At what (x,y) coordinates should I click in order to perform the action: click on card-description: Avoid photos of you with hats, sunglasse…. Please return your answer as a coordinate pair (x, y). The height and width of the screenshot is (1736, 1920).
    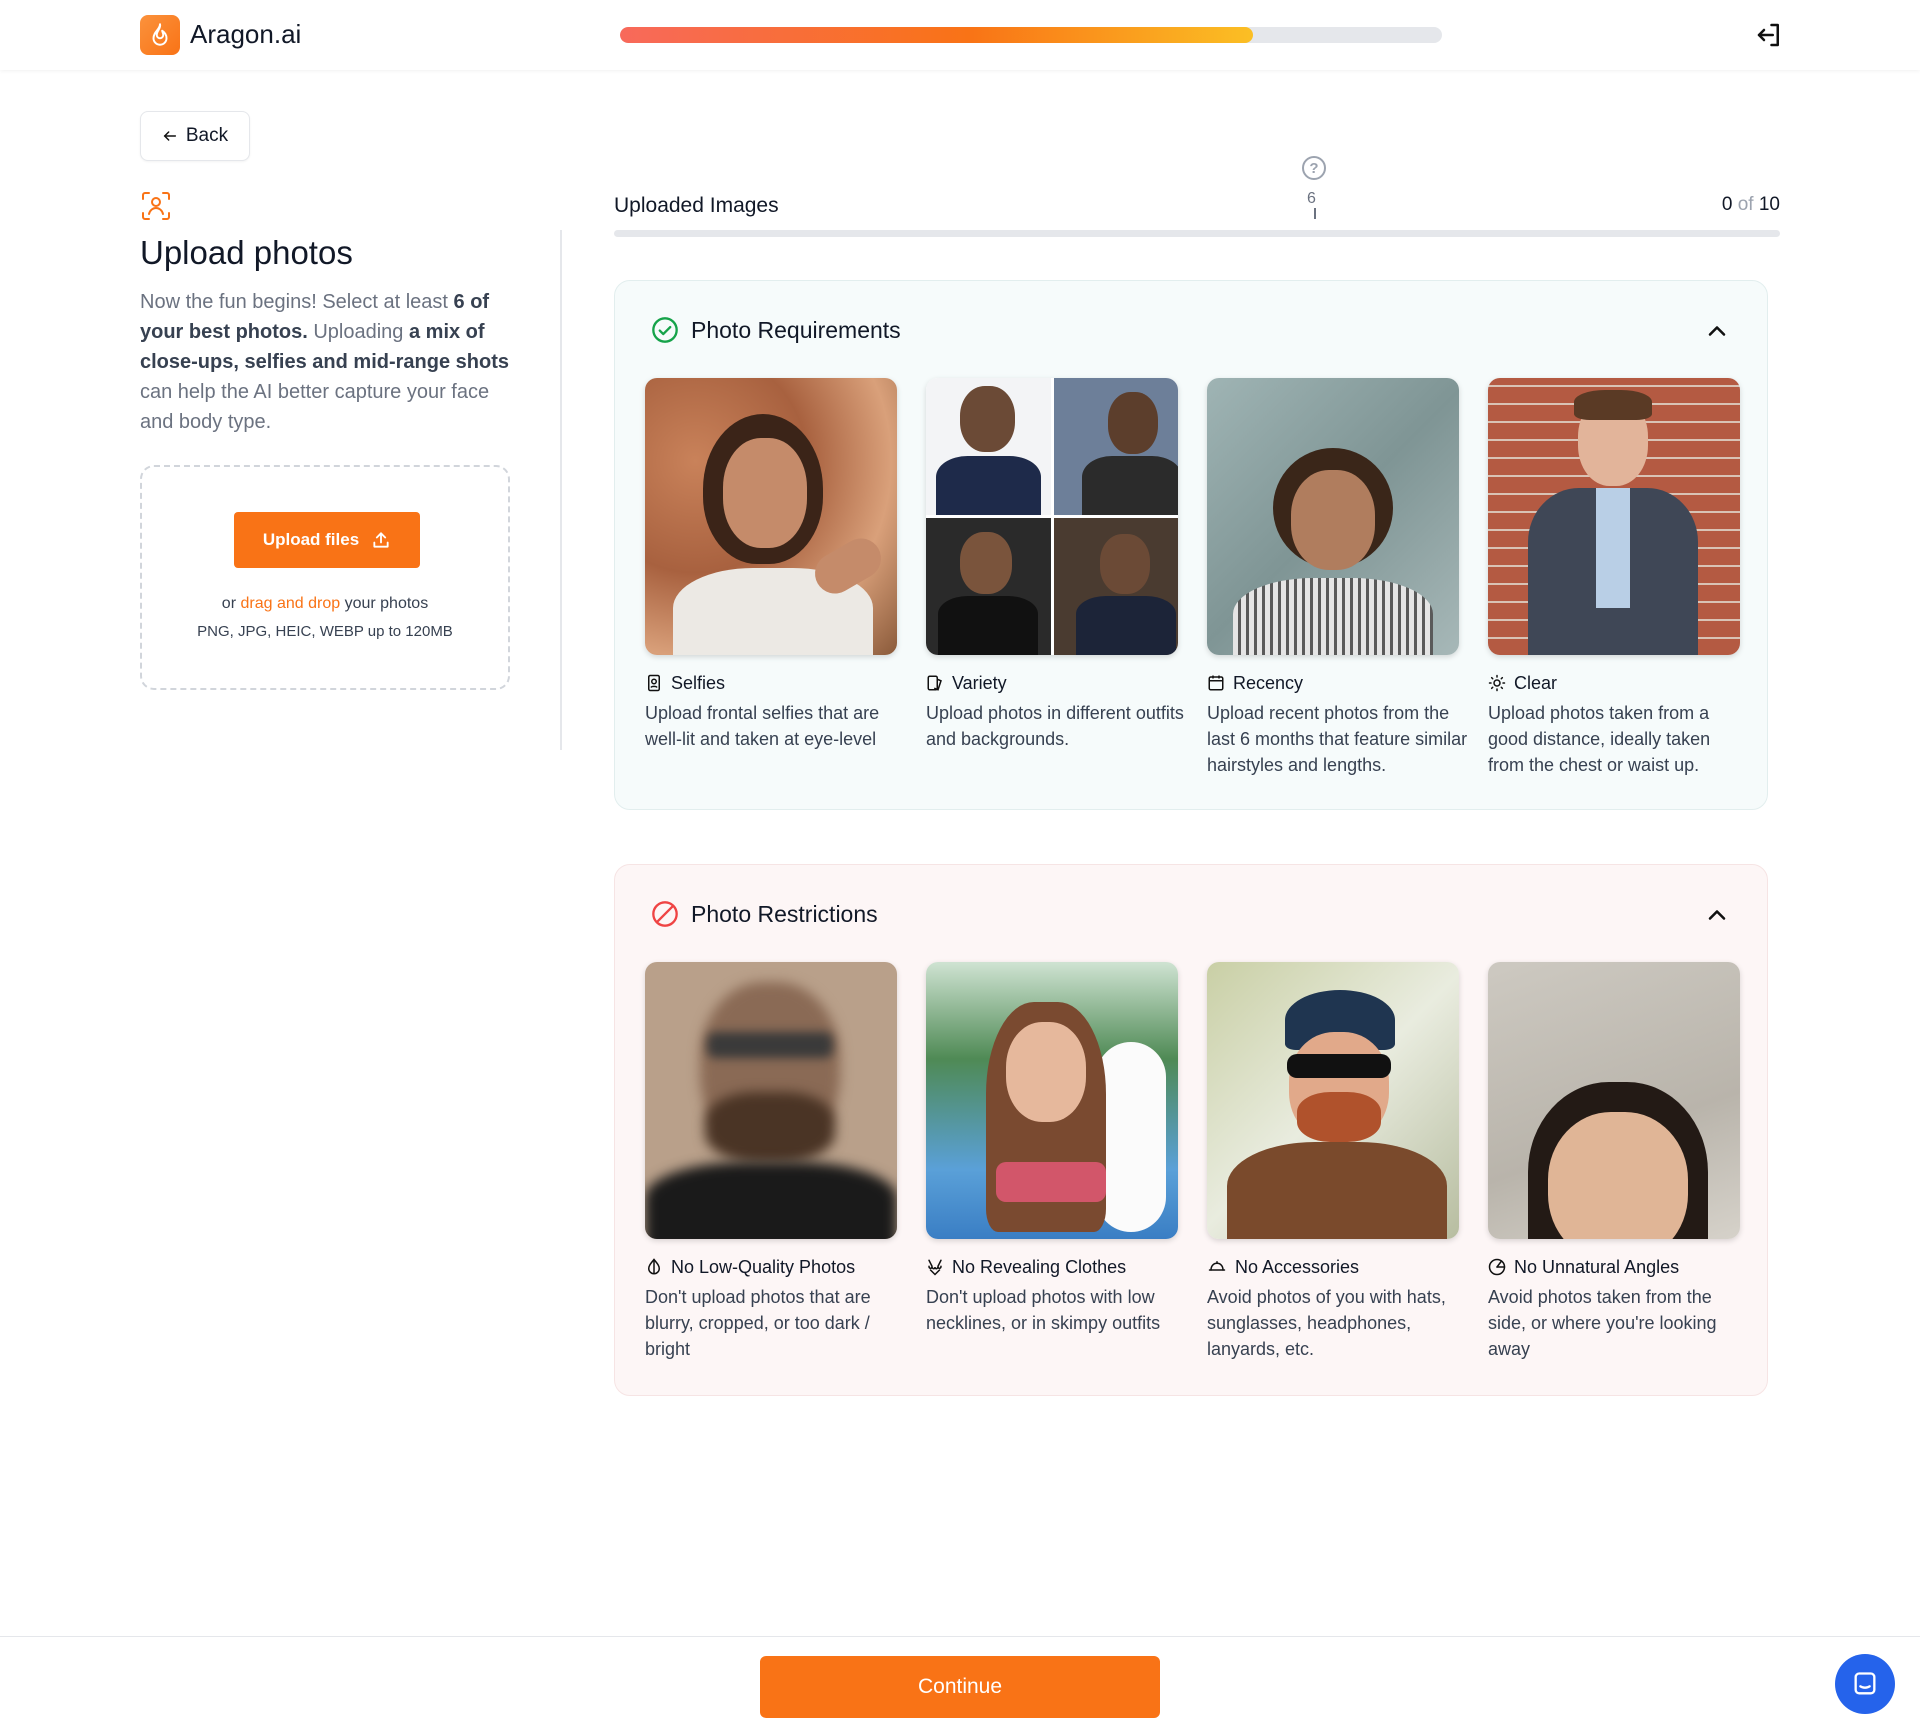
    Looking at the image, I should click on (1326, 1323).